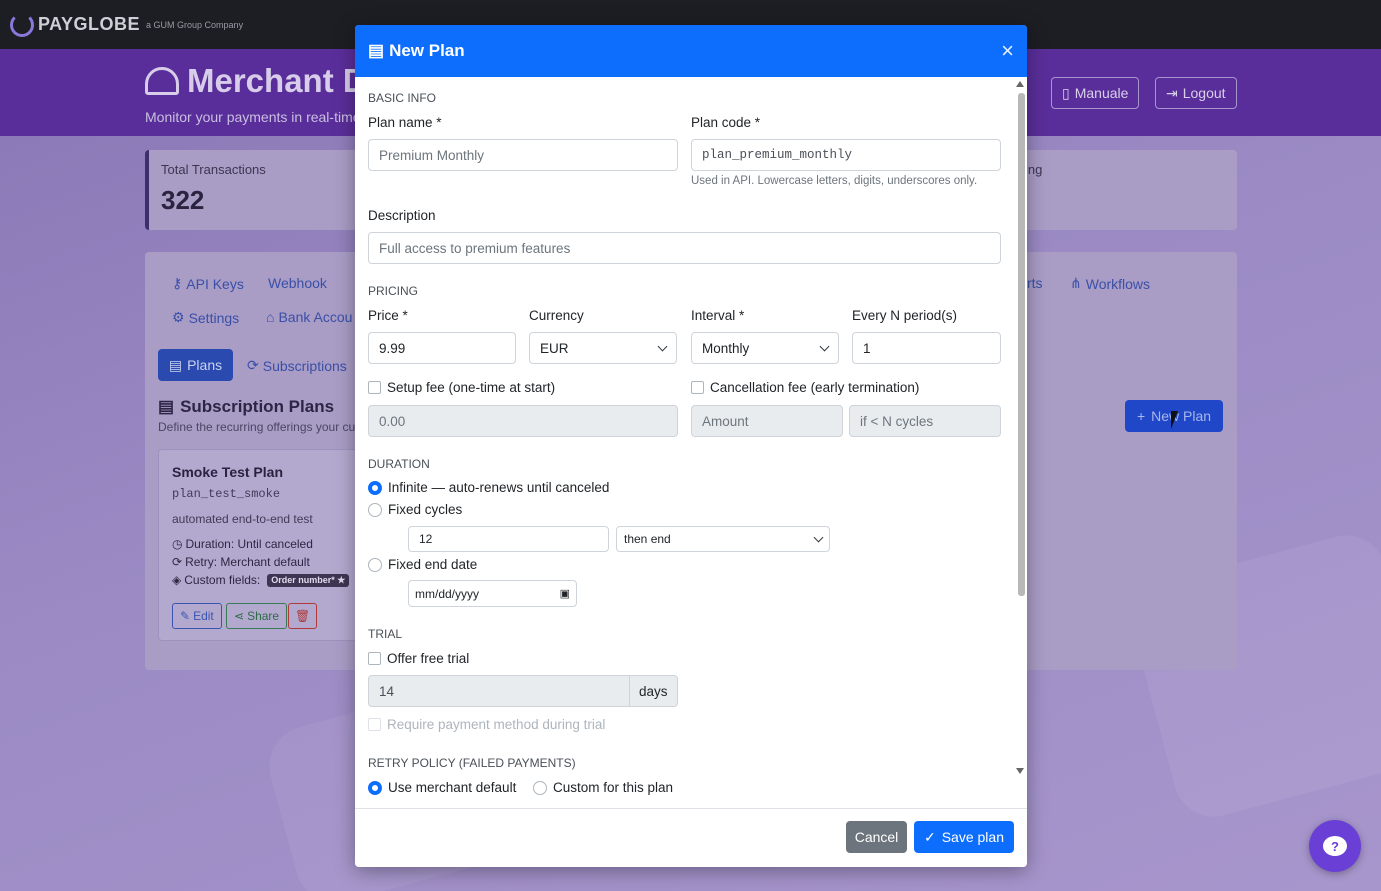  What do you see at coordinates (253, 117) in the screenshot?
I see `page-subtitle: Monitor your payments in real-time` at bounding box center [253, 117].